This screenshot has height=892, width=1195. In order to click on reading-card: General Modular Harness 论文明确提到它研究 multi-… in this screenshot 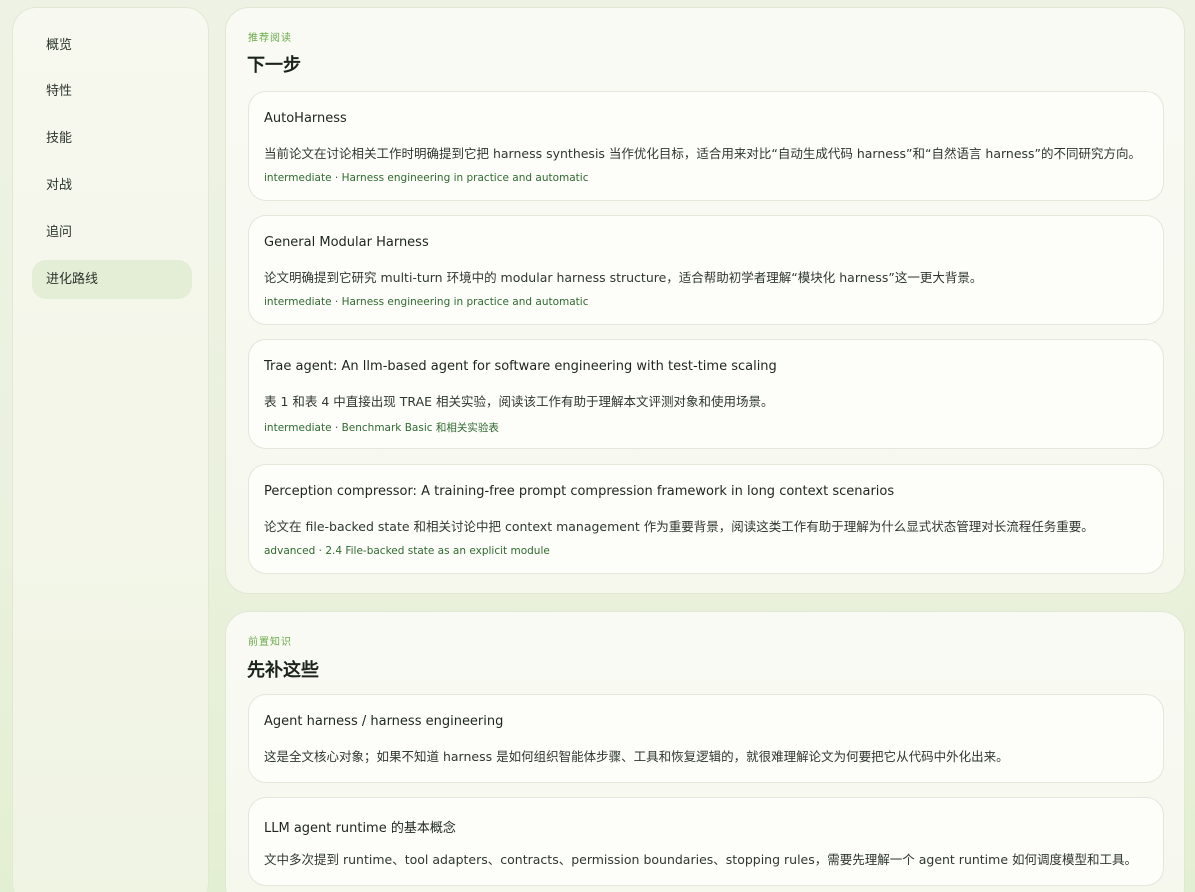, I will do `click(706, 270)`.